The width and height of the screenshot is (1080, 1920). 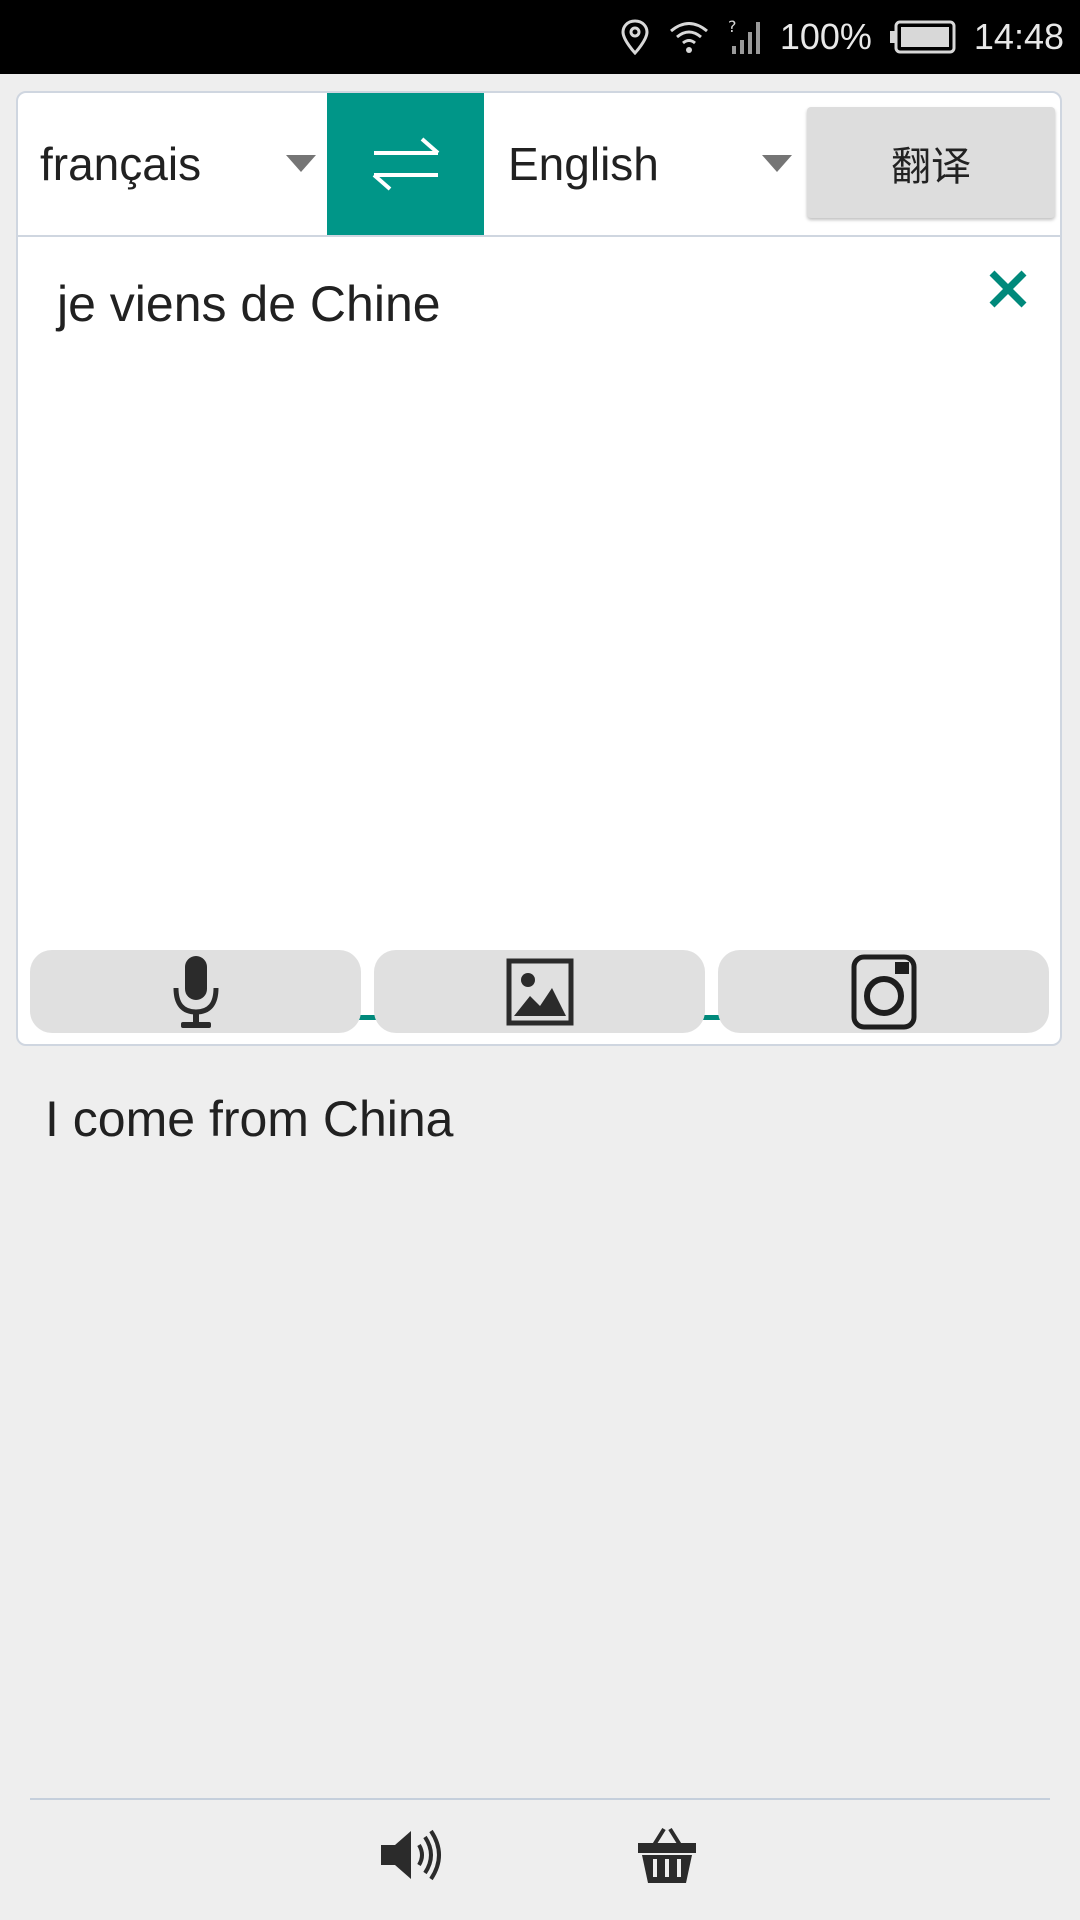 I want to click on clear-button, so click(x=1008, y=289).